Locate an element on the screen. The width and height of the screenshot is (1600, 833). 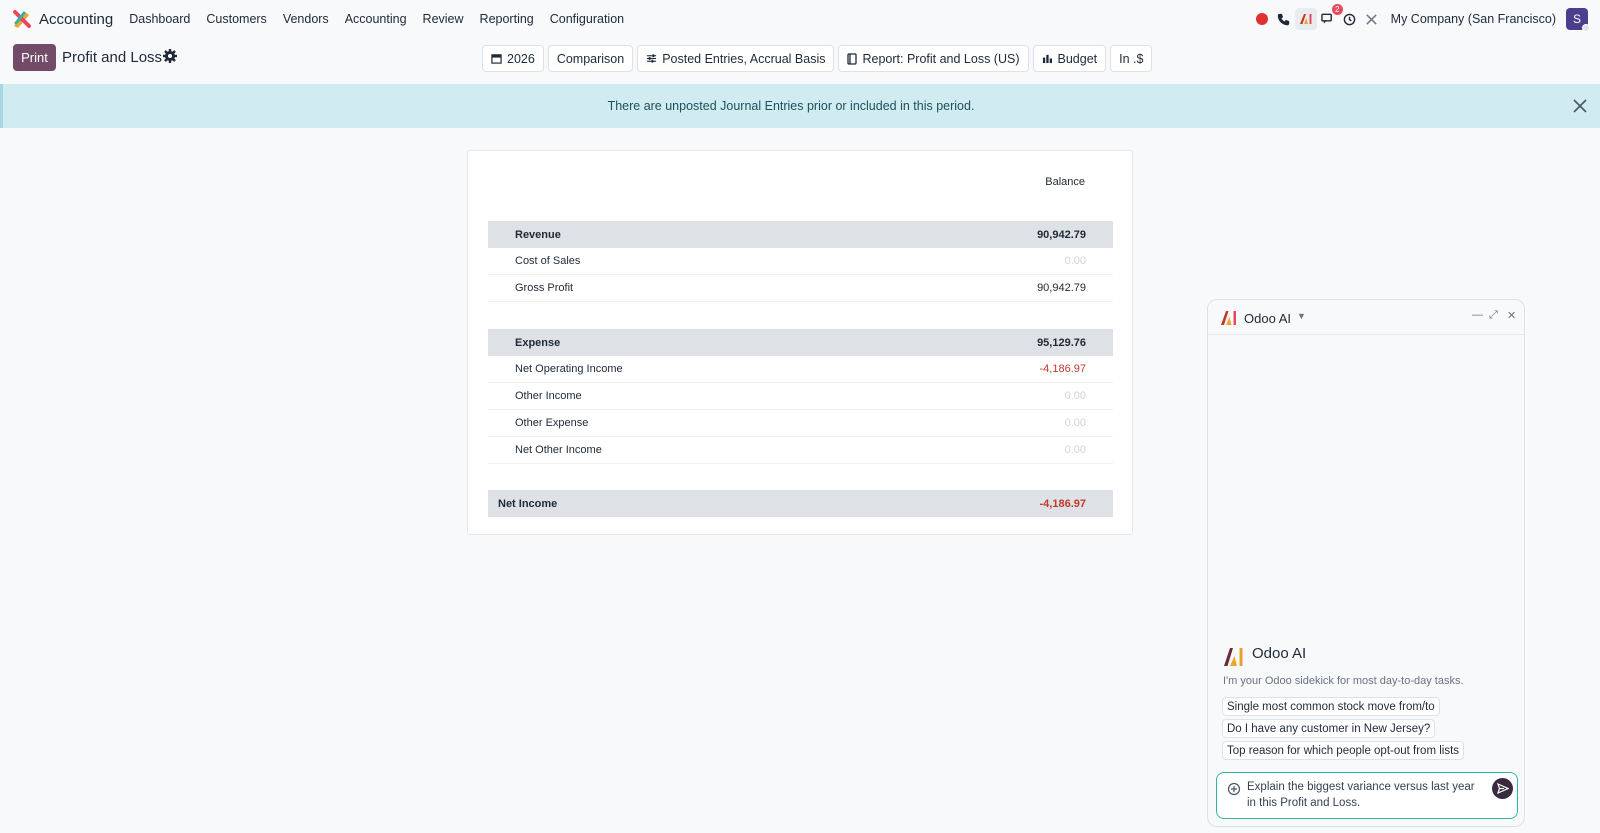
send-icon is located at coordinates (1502, 788).